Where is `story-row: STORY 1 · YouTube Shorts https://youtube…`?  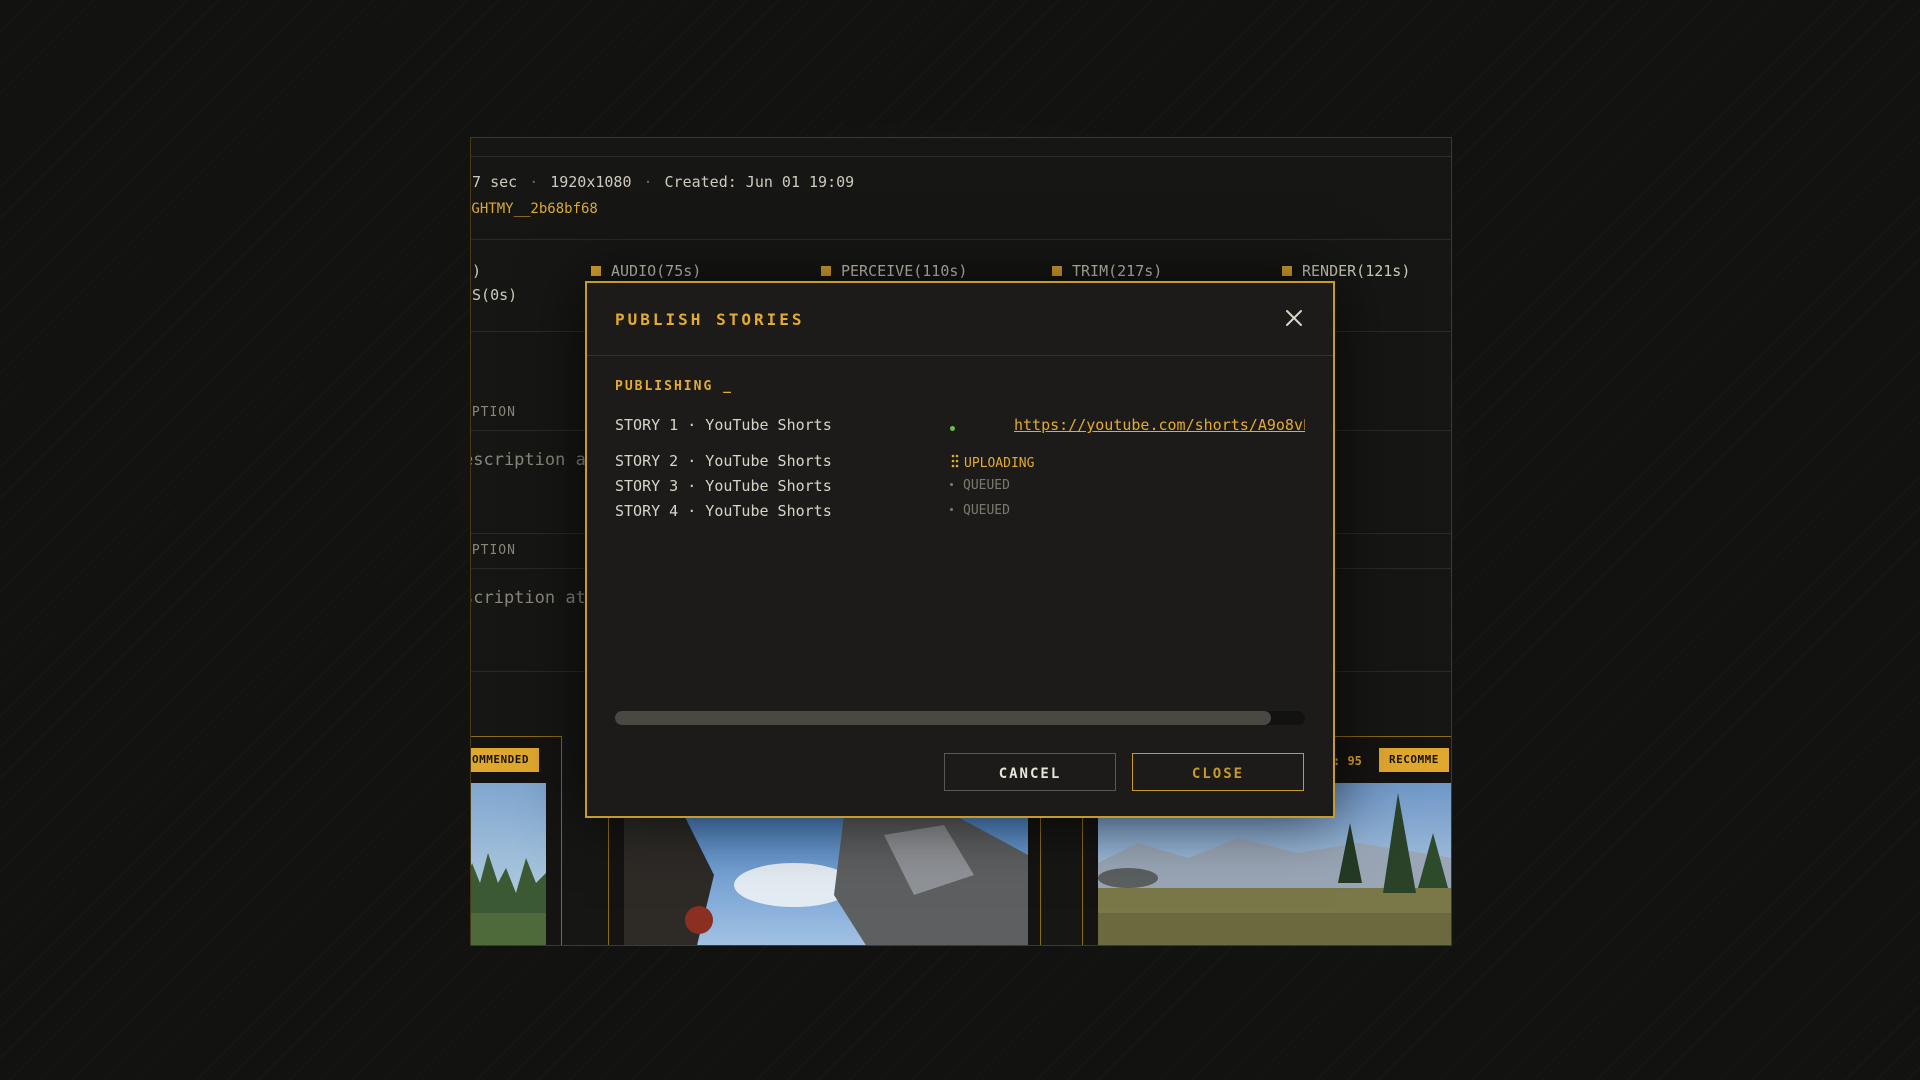 story-row: STORY 1 · YouTube Shorts https://youtube… is located at coordinates (960, 426).